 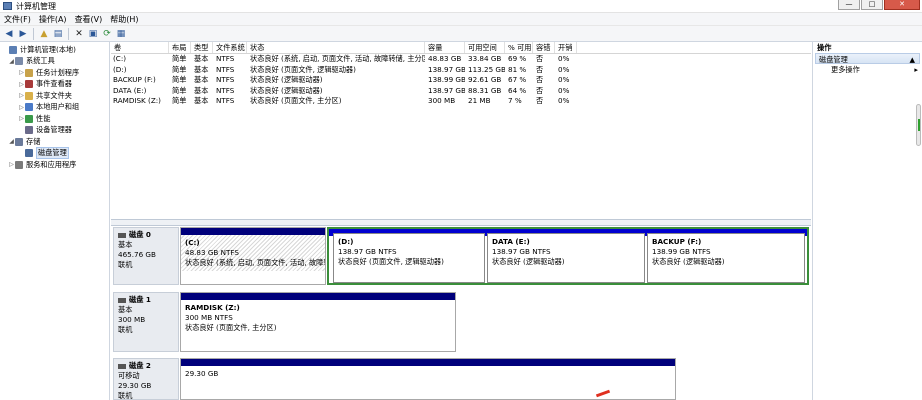 What do you see at coordinates (54, 73) in the screenshot?
I see `tree-node: ▷ 任务计划程序` at bounding box center [54, 73].